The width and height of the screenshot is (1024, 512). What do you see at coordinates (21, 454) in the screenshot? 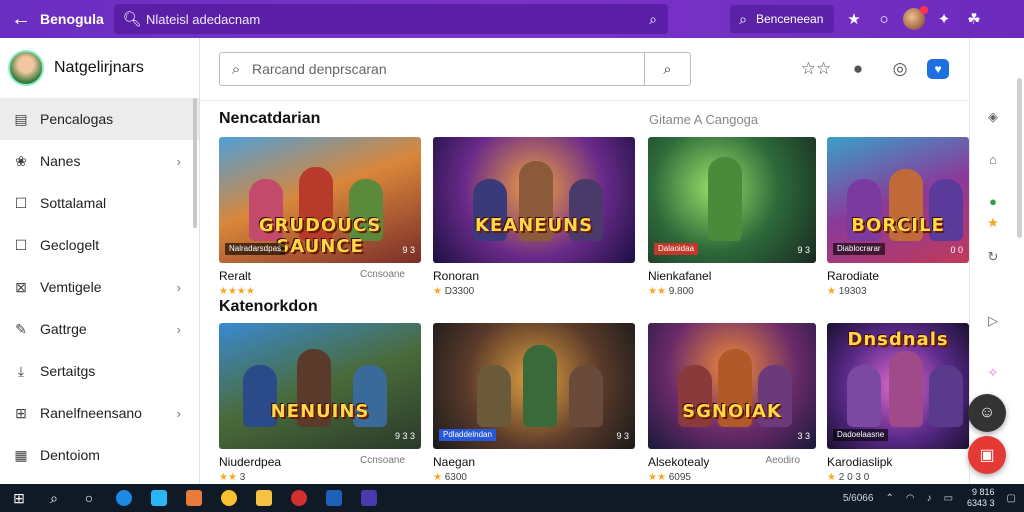
I see `calendar-icon: ▦` at bounding box center [21, 454].